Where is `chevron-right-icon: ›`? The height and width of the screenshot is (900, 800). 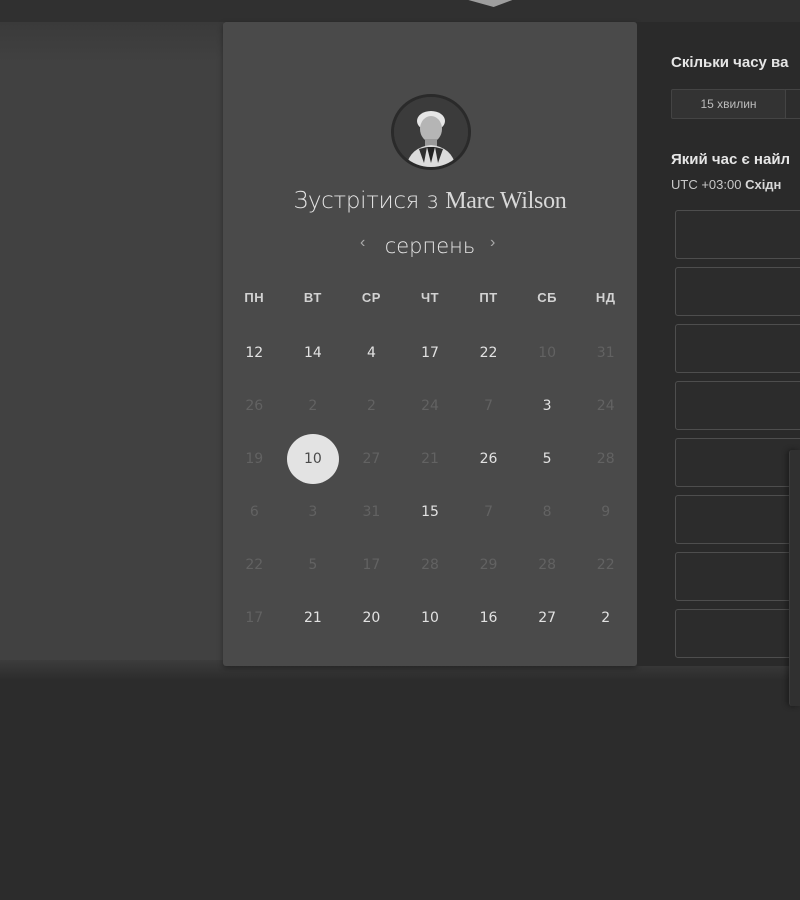 chevron-right-icon: › is located at coordinates (492, 243).